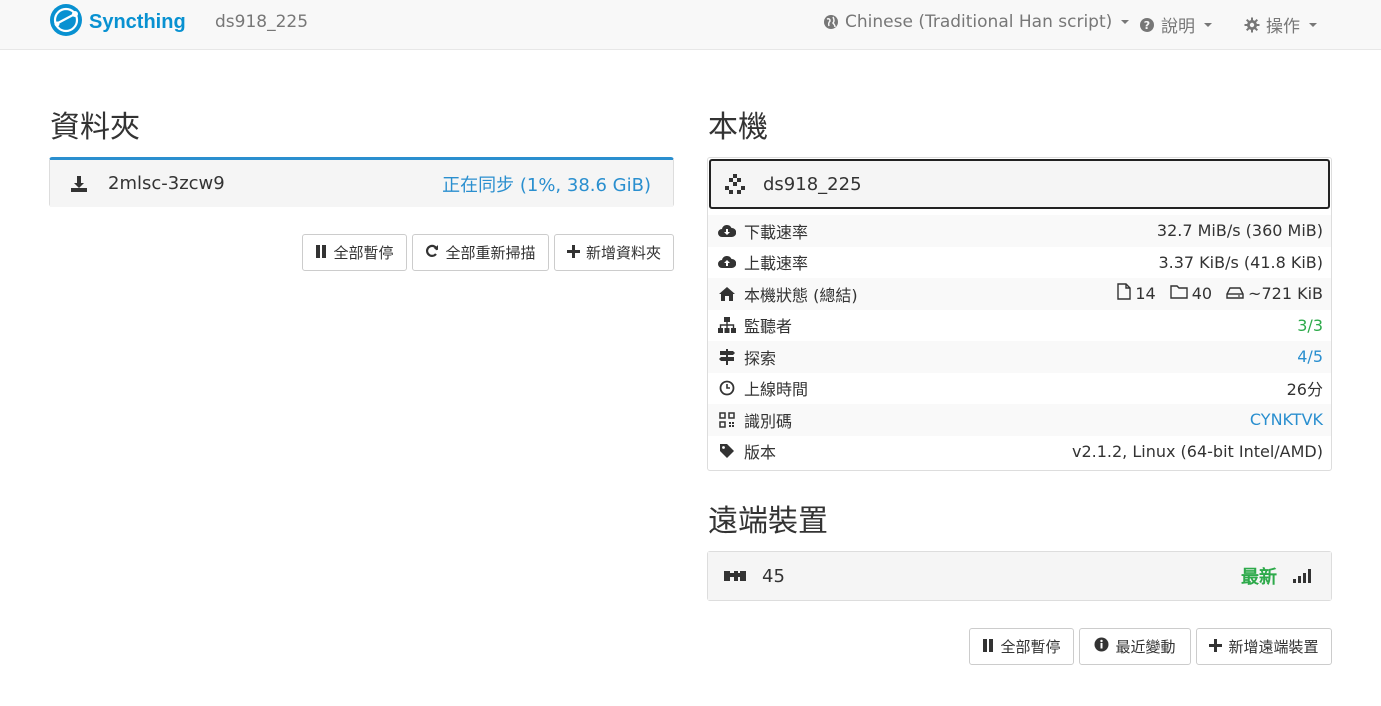 Image resolution: width=1381 pixels, height=706 pixels. What do you see at coordinates (1178, 293) in the screenshot?
I see `folder-icon` at bounding box center [1178, 293].